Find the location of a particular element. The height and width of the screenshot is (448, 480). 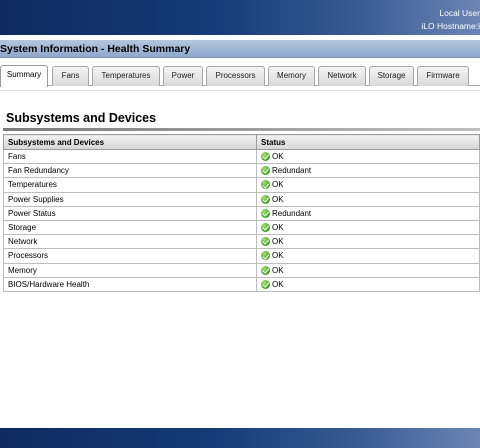

subsystem-name: Power Status is located at coordinates (130, 213).